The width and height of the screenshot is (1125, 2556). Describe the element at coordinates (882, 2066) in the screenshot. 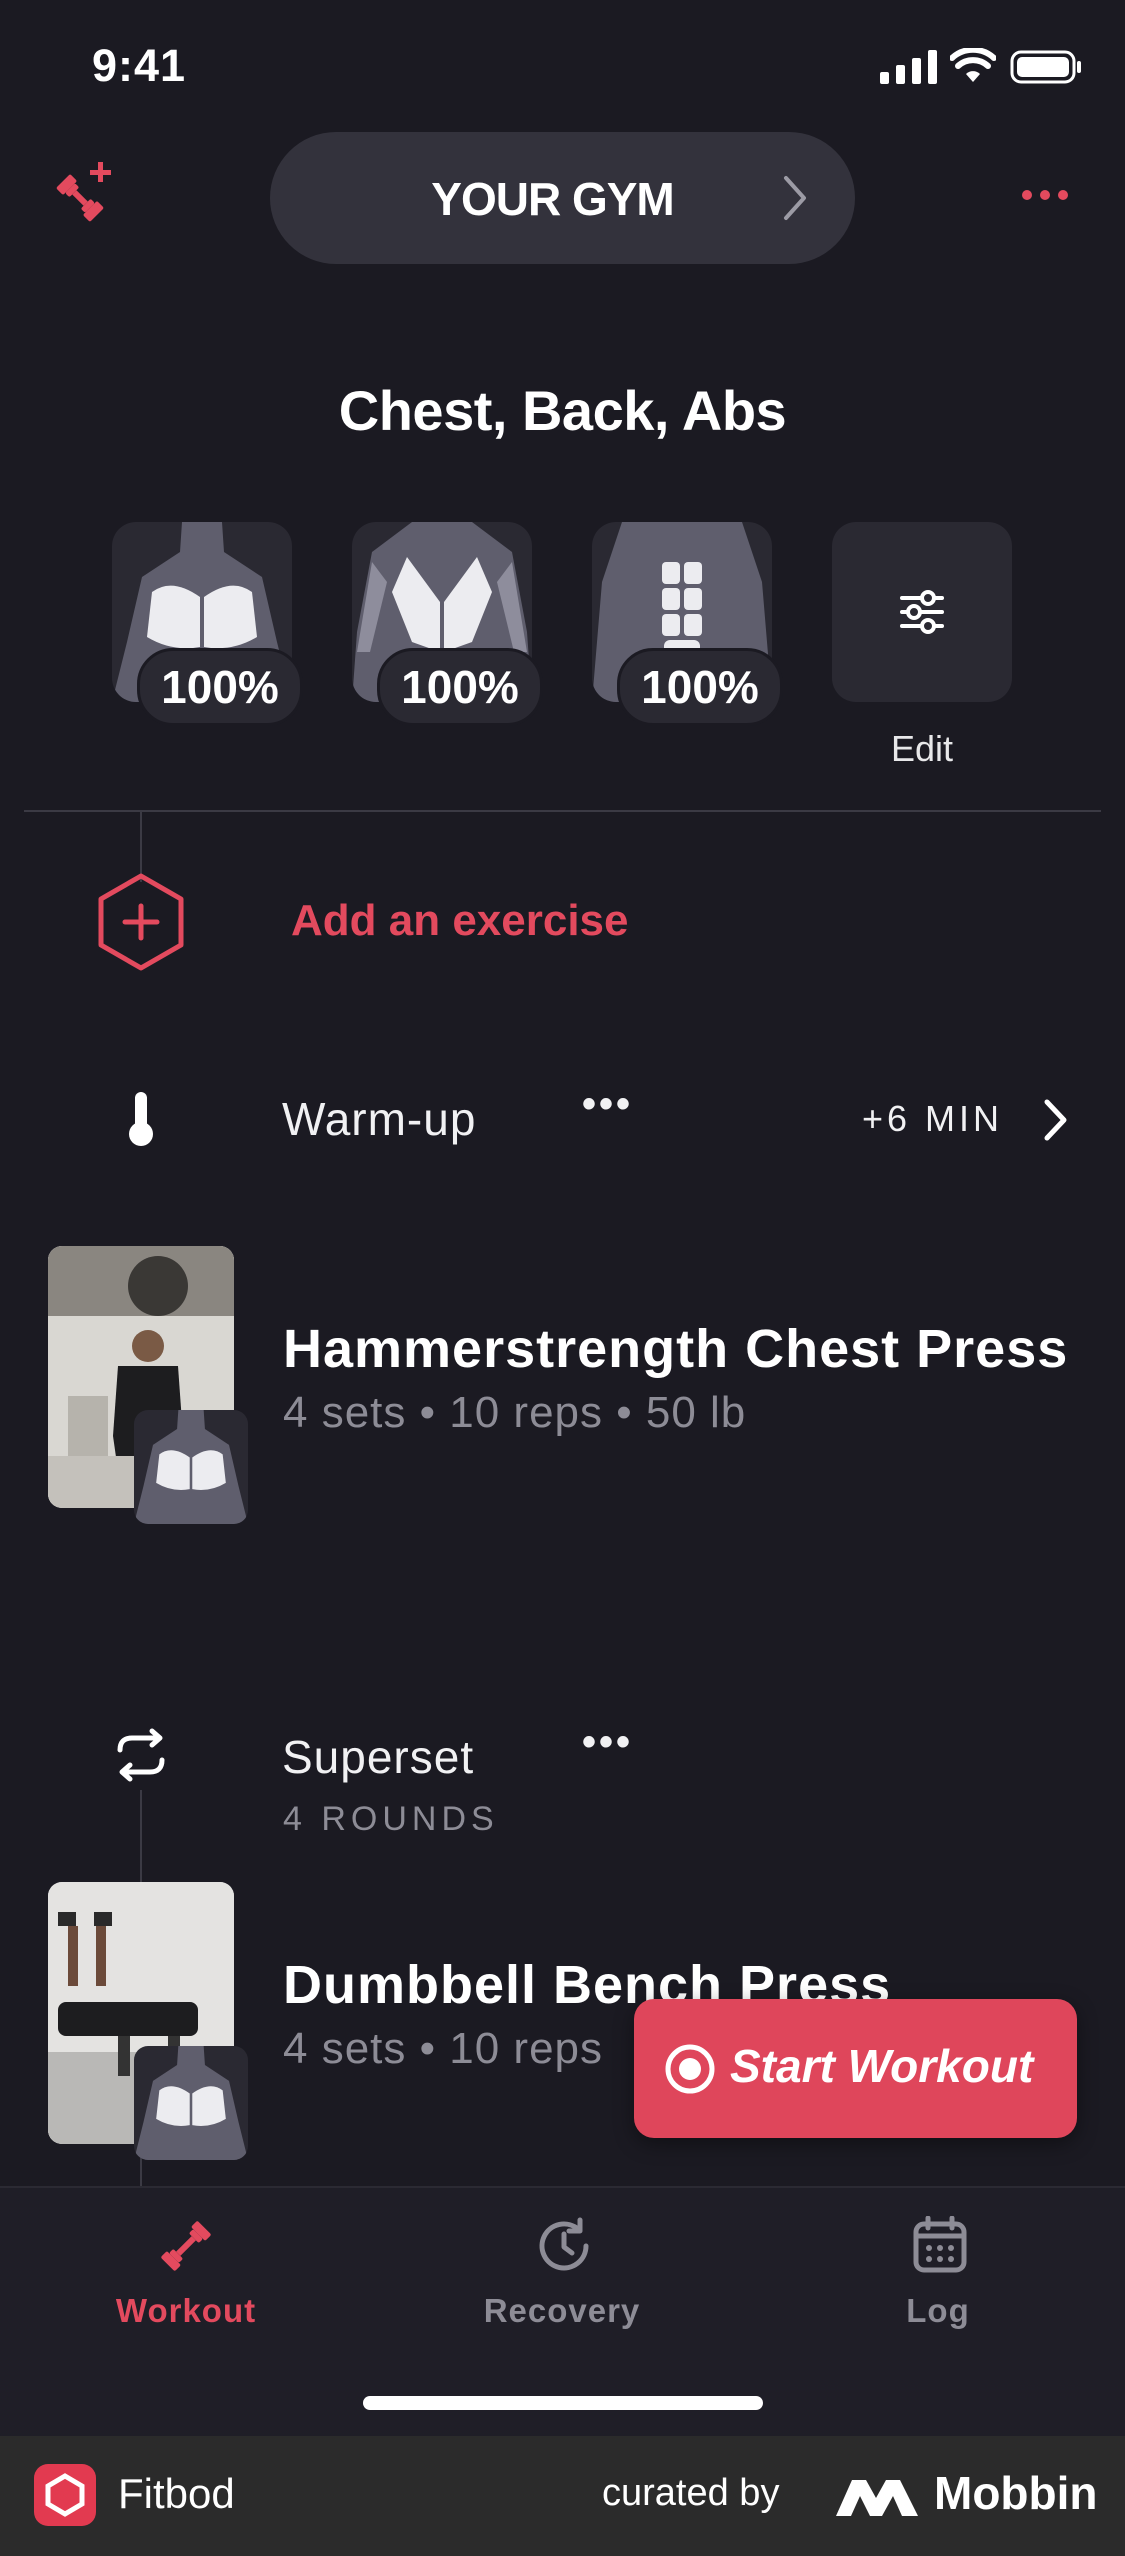

I see `start-workout-label: Start Workout` at that location.